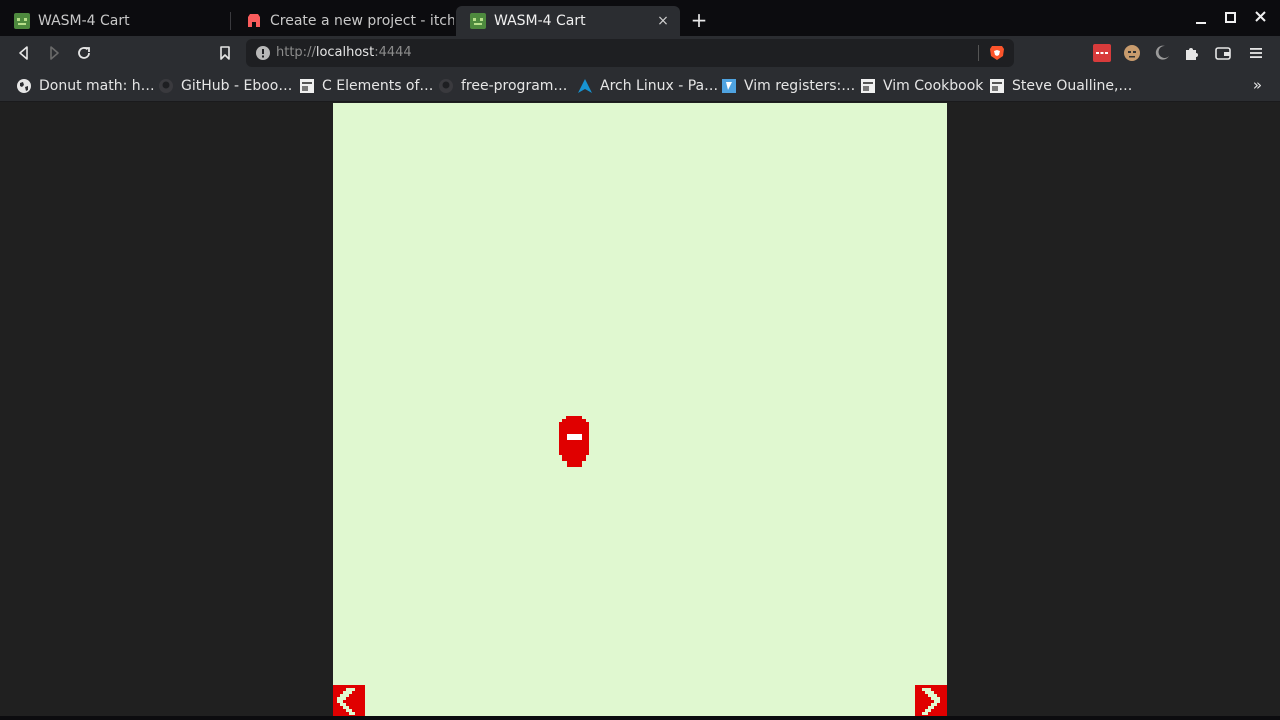  I want to click on navigation-toolbar: http://localhost:4444, so click(640, 53).